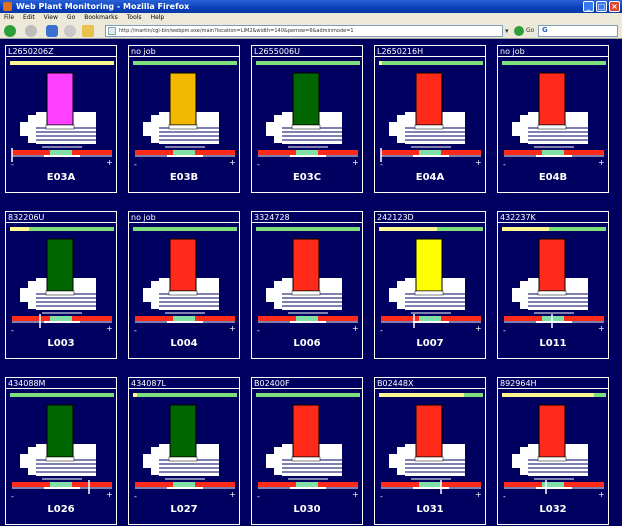  What do you see at coordinates (553, 509) in the screenshot?
I see `machine-name: L032` at bounding box center [553, 509].